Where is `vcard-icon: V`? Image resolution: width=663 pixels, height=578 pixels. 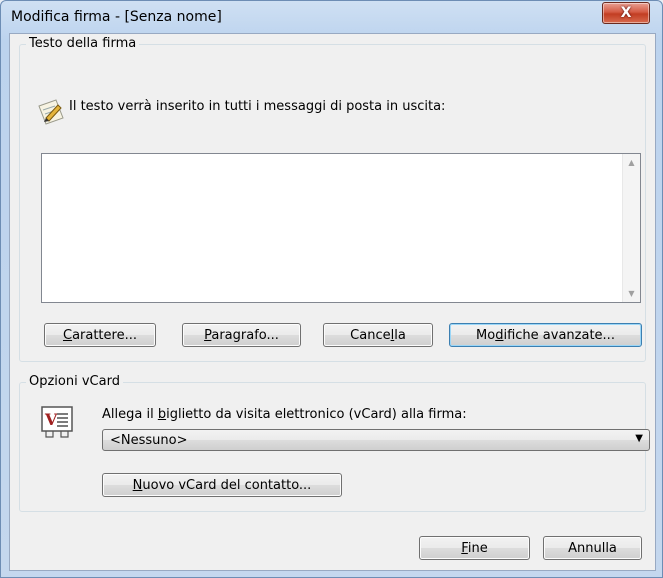
vcard-icon: V is located at coordinates (57, 422).